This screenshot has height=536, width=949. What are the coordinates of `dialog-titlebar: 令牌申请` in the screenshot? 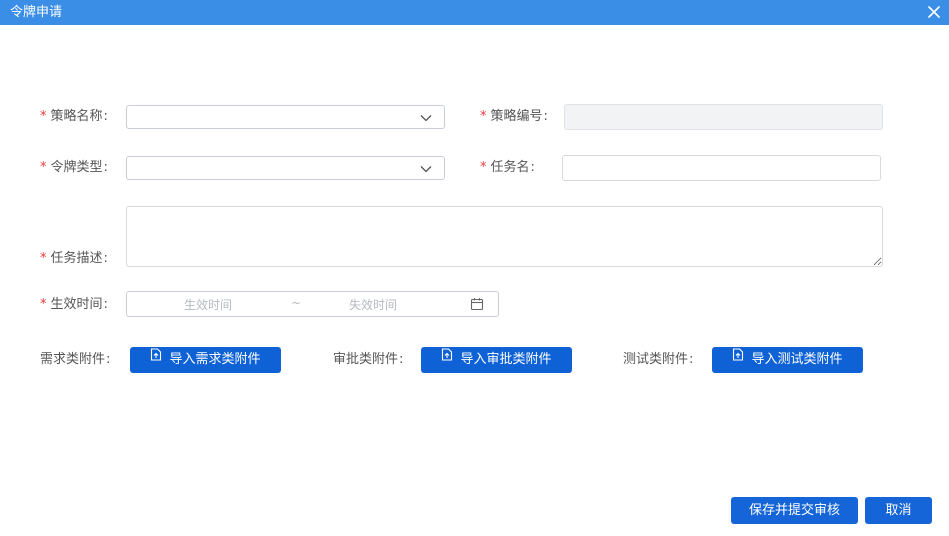 It's located at (474, 12).